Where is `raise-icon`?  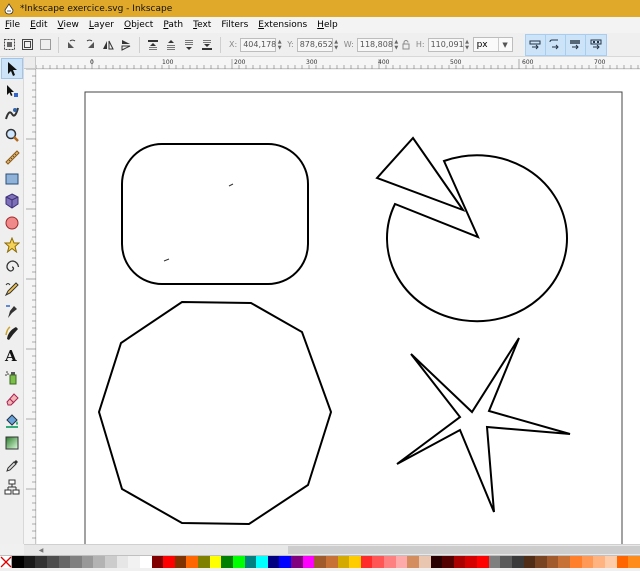
raise-icon is located at coordinates (171, 45).